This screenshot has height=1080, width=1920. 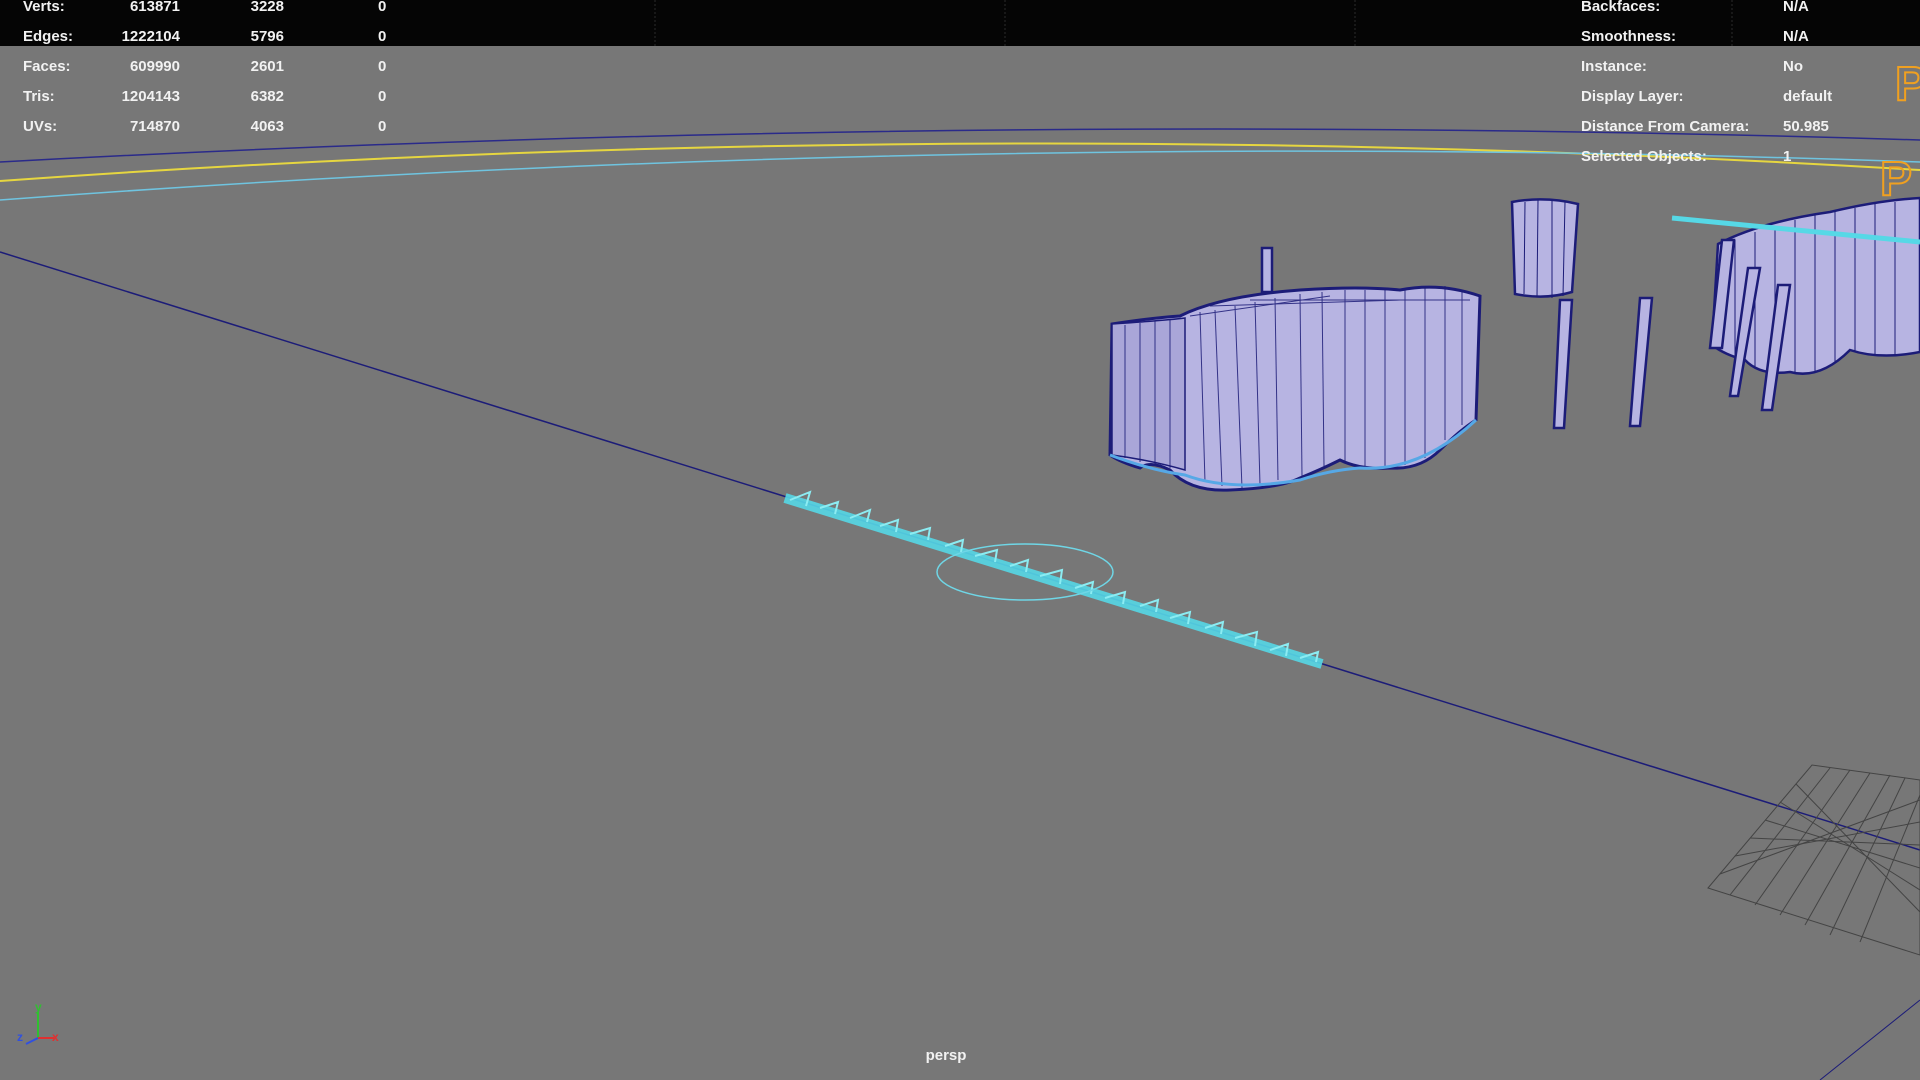 I want to click on stat-row-uvs: UVs: 714870 4063 0, so click(x=210, y=127).